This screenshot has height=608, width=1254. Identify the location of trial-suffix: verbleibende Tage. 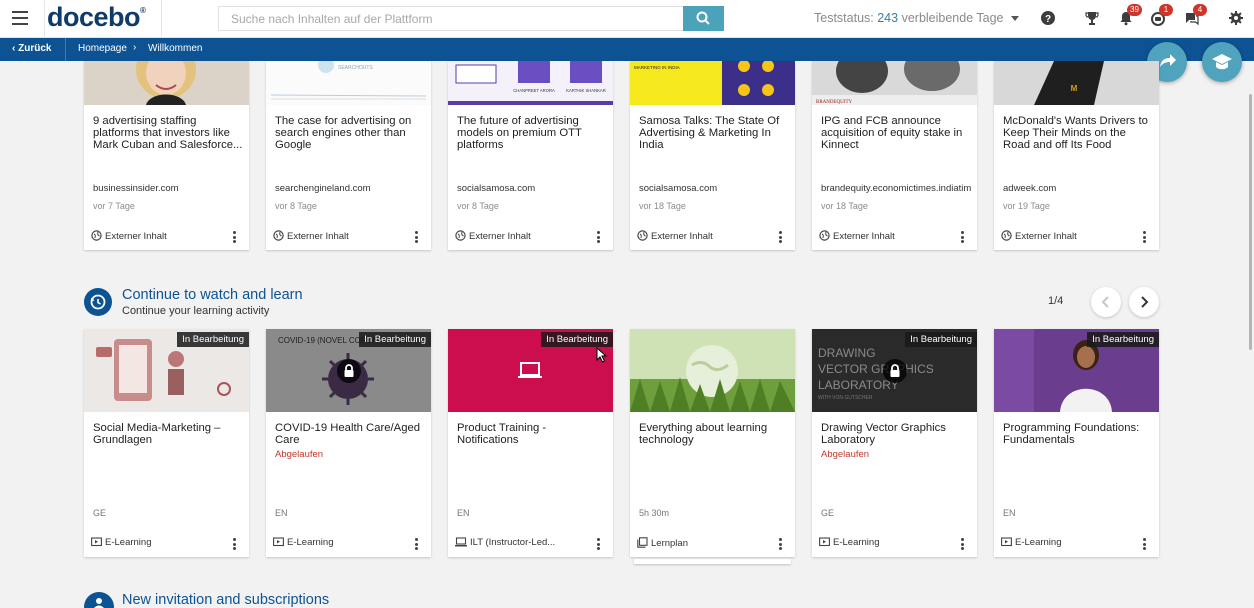
(952, 18).